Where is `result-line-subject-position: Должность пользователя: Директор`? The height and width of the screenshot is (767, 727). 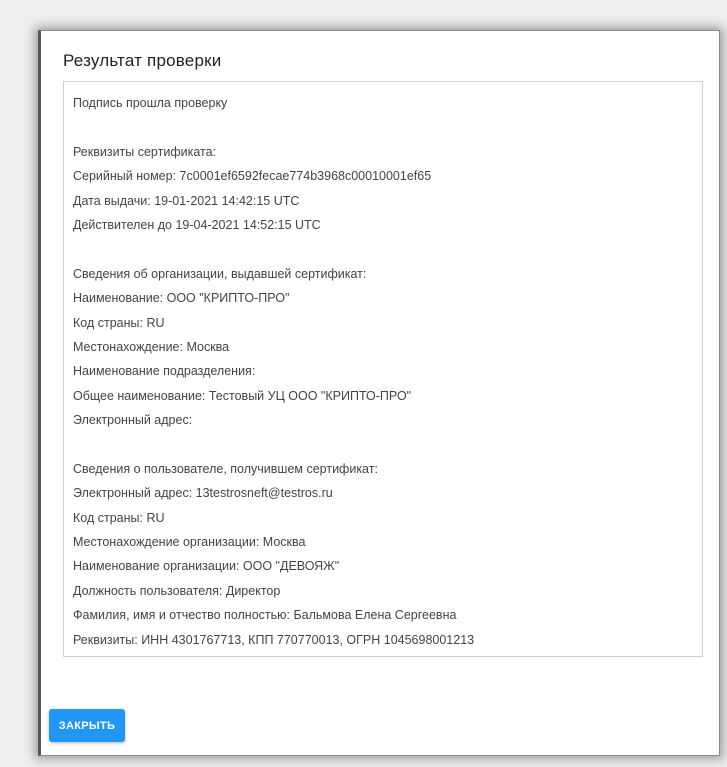 result-line-subject-position: Должность пользователя: Директор is located at coordinates (177, 590).